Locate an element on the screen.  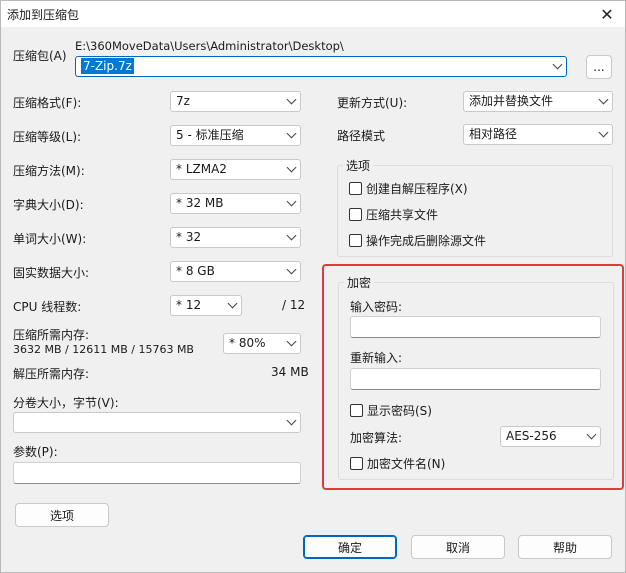
mem-comp-combo: * 80% is located at coordinates (262, 343).